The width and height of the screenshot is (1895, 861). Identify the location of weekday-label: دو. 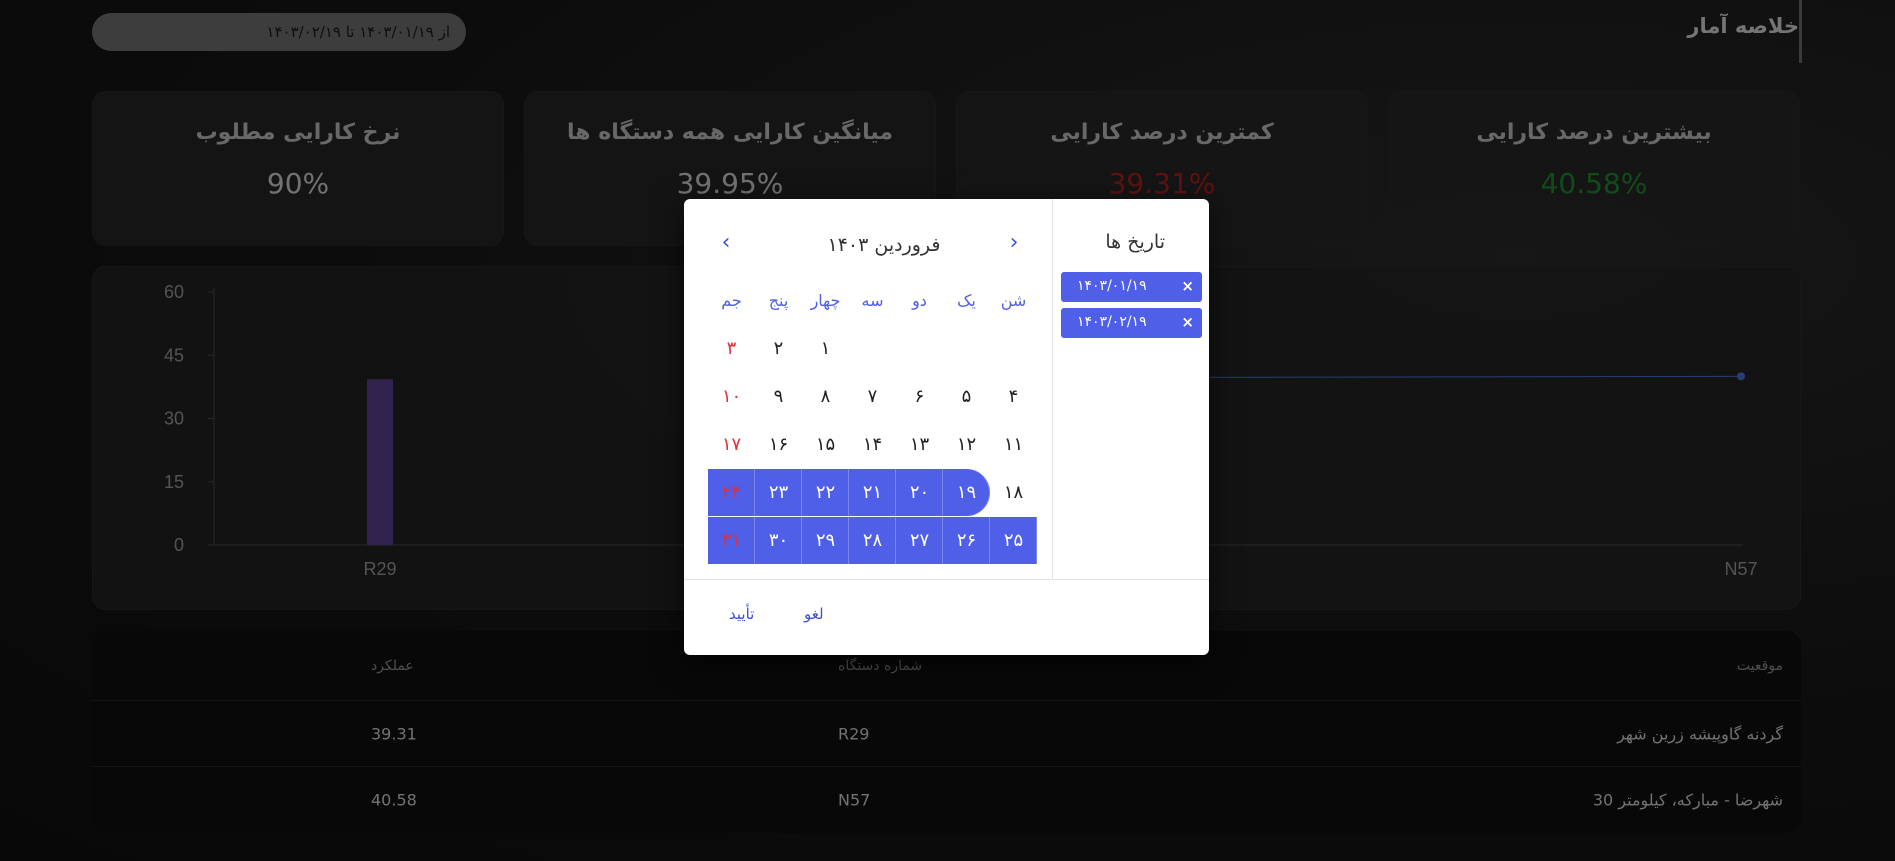
(919, 300).